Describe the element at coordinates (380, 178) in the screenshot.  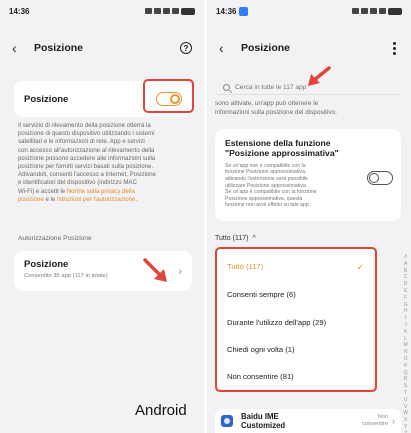
I see `approx-location-toggle` at that location.